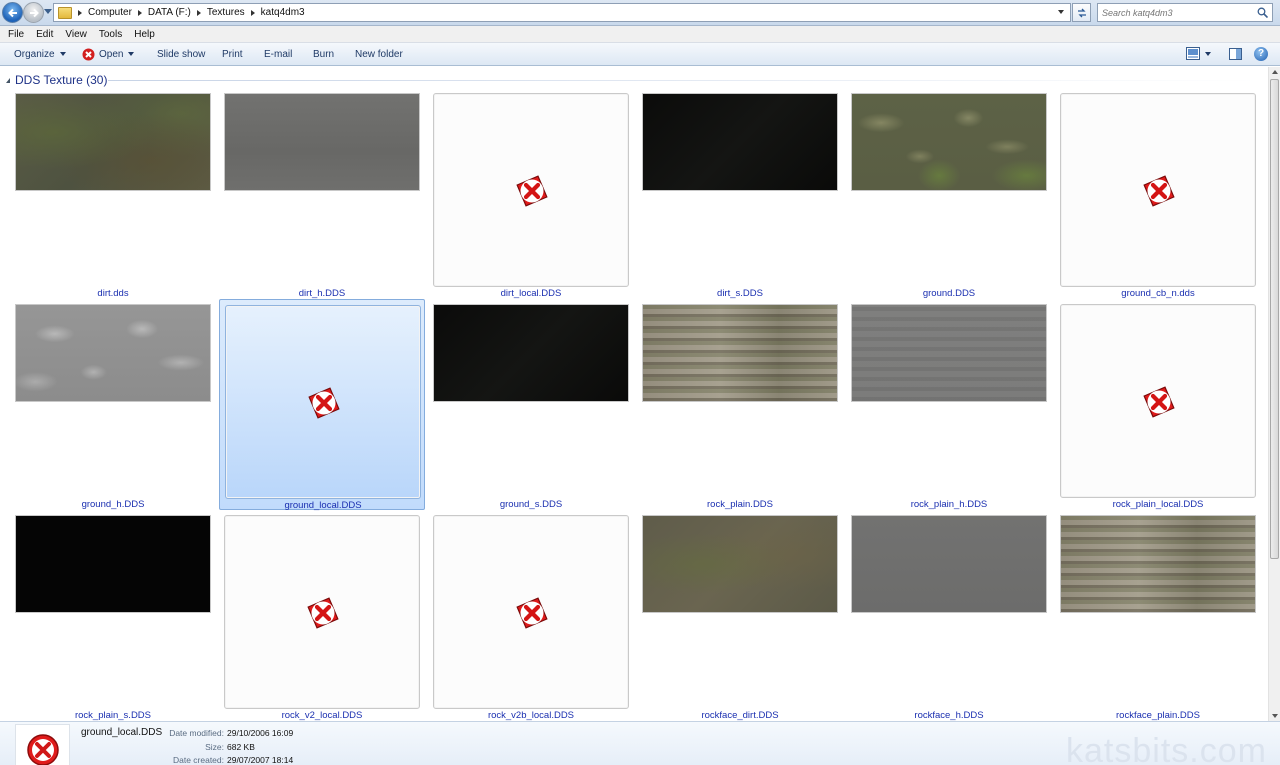 The height and width of the screenshot is (765, 1280). What do you see at coordinates (1158, 504) in the screenshot?
I see `file-name-label: rock_plain_local.DDS` at bounding box center [1158, 504].